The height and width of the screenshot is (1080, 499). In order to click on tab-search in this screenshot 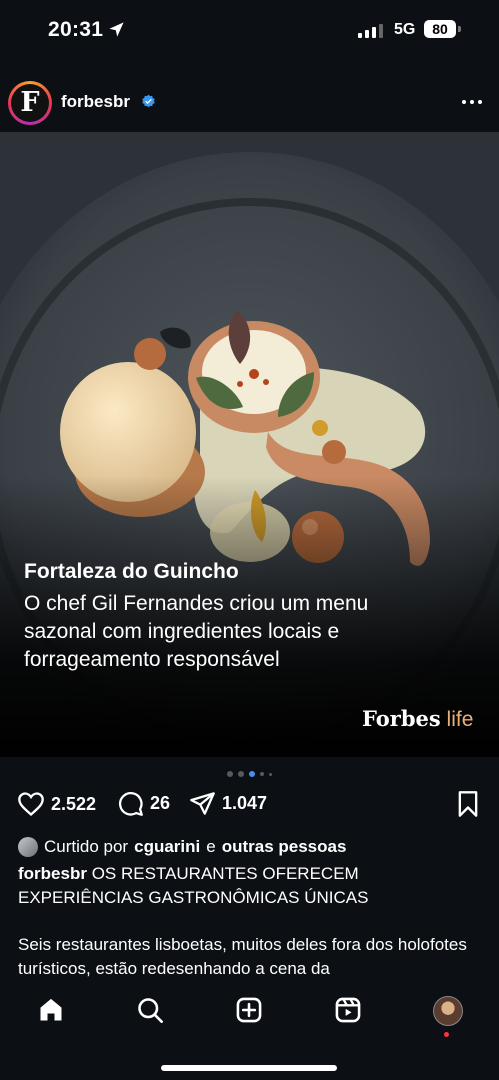, I will do `click(150, 1012)`.